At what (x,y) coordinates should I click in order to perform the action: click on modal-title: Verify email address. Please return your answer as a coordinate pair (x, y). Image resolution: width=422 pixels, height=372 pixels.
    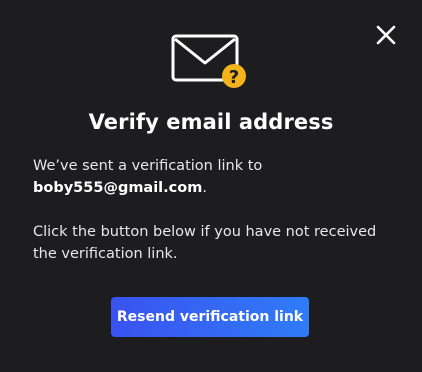
    Looking at the image, I should click on (211, 122).